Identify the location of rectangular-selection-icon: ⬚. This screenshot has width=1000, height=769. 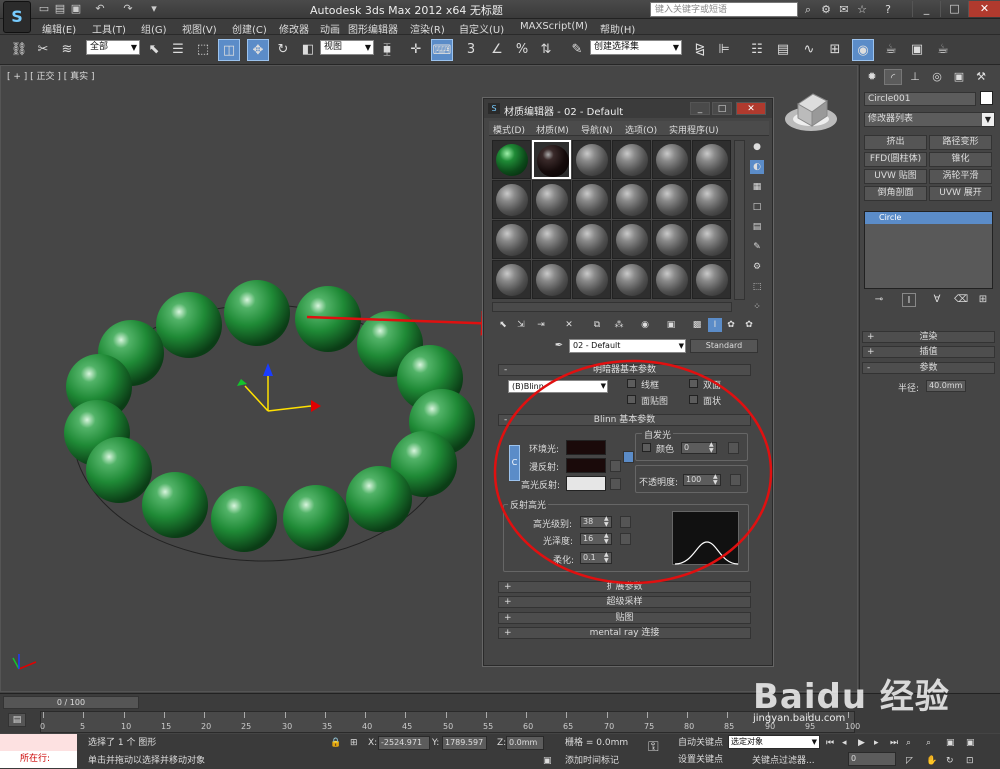
(203, 50).